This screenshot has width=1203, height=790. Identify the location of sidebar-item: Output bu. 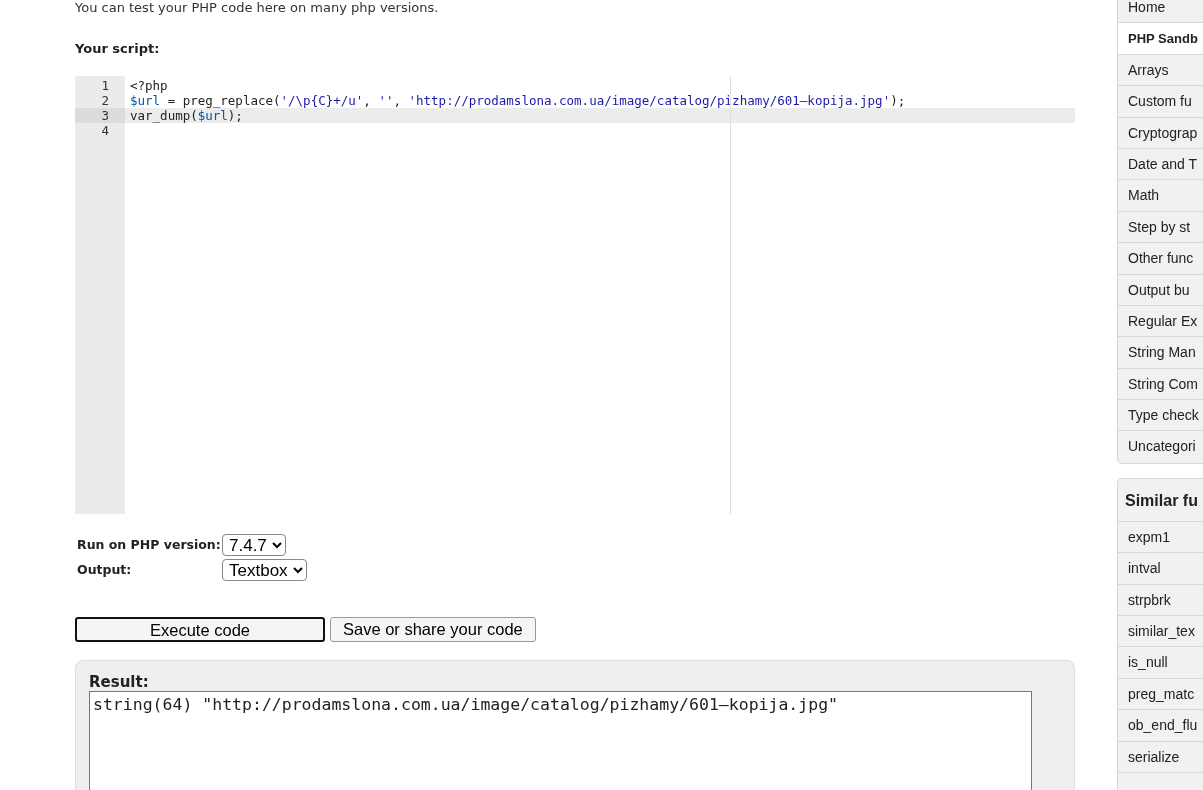
(1160, 290).